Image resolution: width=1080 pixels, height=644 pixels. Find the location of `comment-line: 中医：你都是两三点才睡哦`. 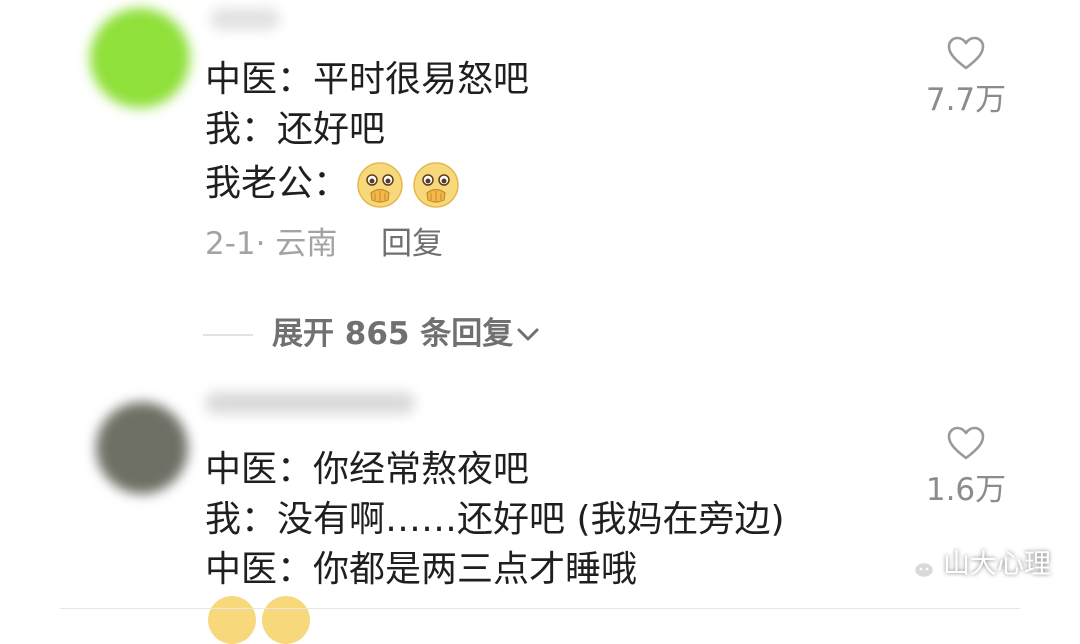

comment-line: 中医：你都是两三点才睡哦 is located at coordinates (421, 569).